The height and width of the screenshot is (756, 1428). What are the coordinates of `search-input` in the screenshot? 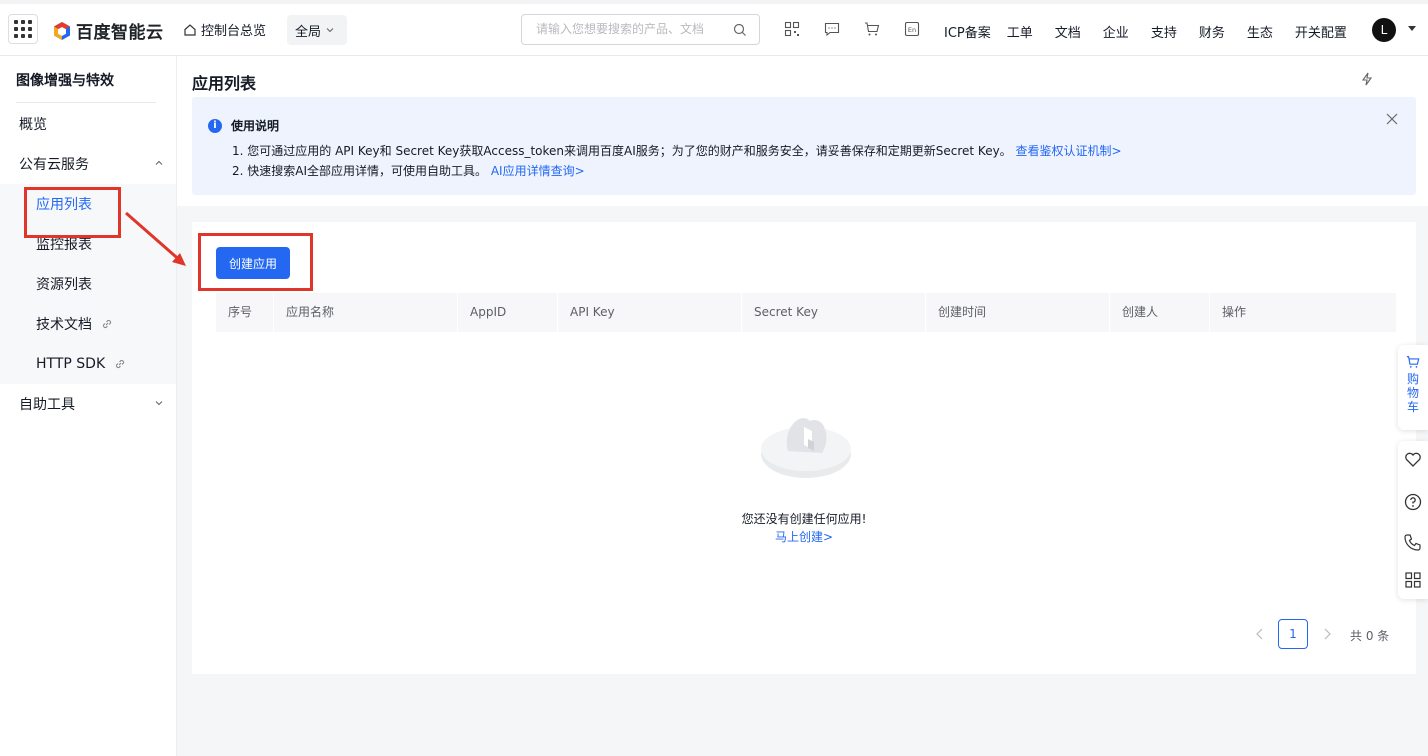 It's located at (631, 29).